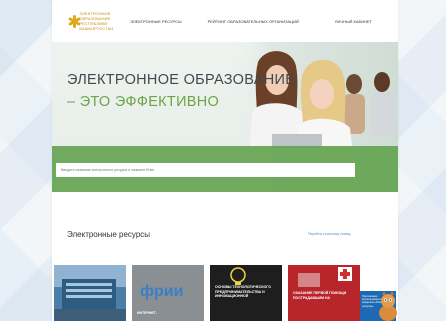 This screenshot has width=446, height=321. I want to click on frii-logo: фрии, so click(162, 291).